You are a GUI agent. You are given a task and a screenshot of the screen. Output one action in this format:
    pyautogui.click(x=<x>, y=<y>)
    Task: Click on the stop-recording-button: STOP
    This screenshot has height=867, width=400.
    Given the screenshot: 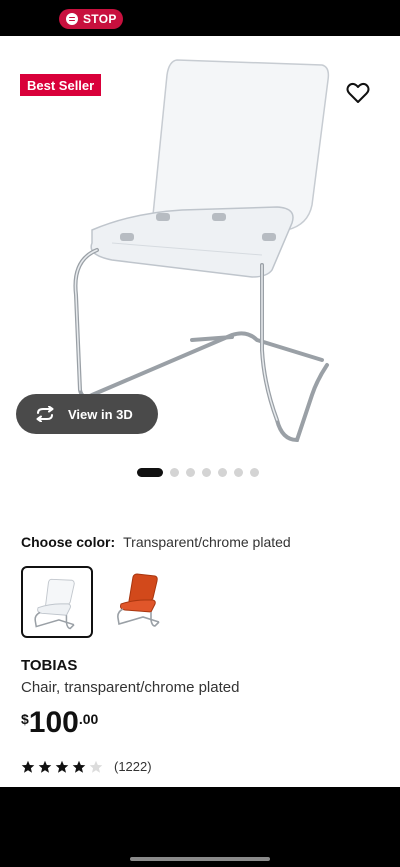 What is the action you would take?
    pyautogui.click(x=91, y=19)
    